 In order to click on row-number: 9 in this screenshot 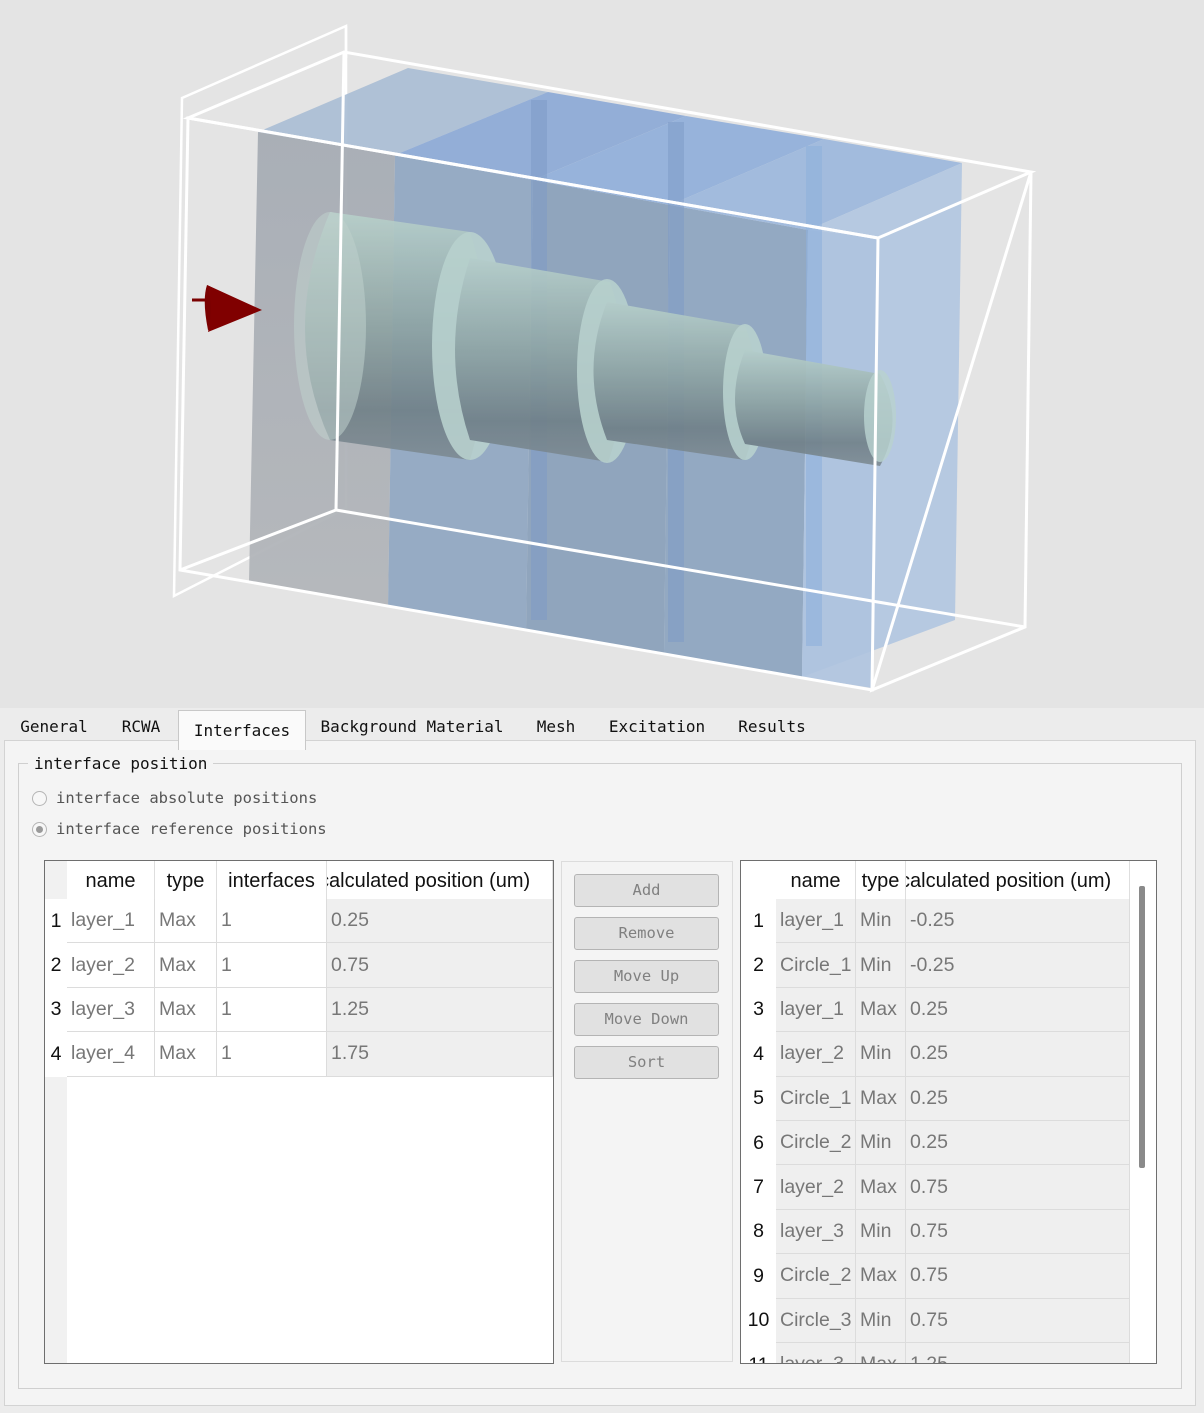, I will do `click(758, 1276)`.